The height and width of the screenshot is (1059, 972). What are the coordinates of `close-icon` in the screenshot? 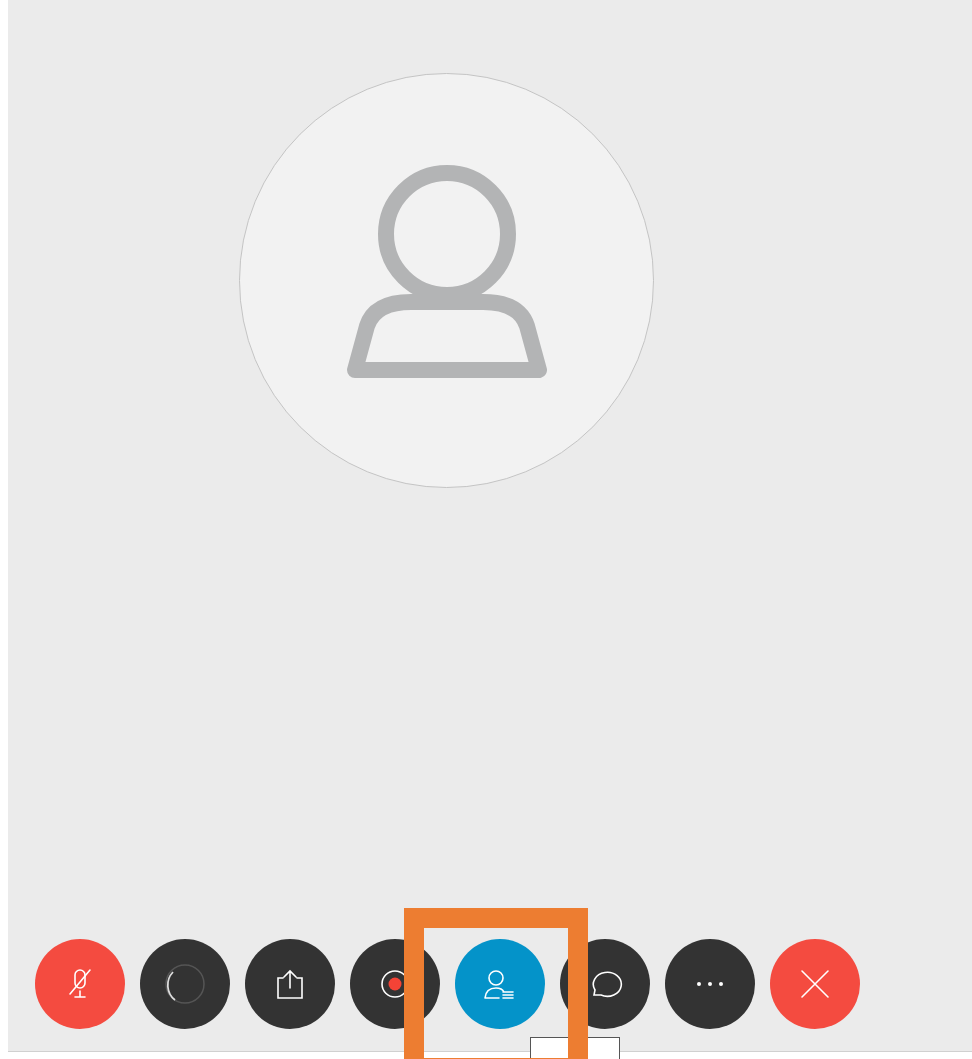 It's located at (815, 984).